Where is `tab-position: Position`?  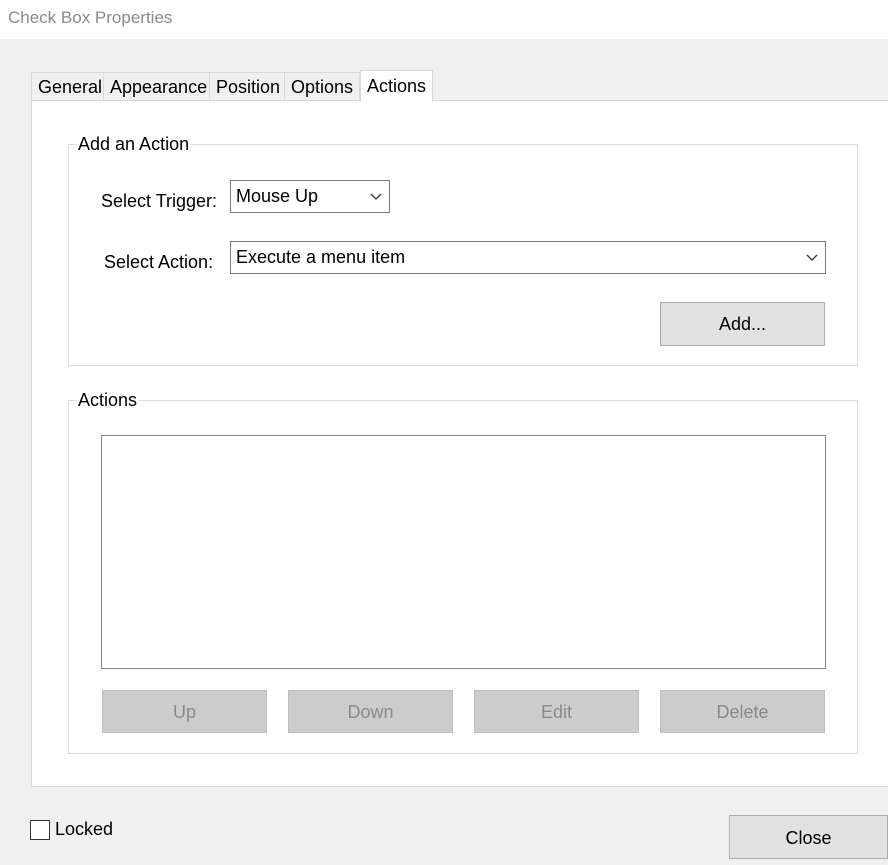 tab-position: Position is located at coordinates (248, 86).